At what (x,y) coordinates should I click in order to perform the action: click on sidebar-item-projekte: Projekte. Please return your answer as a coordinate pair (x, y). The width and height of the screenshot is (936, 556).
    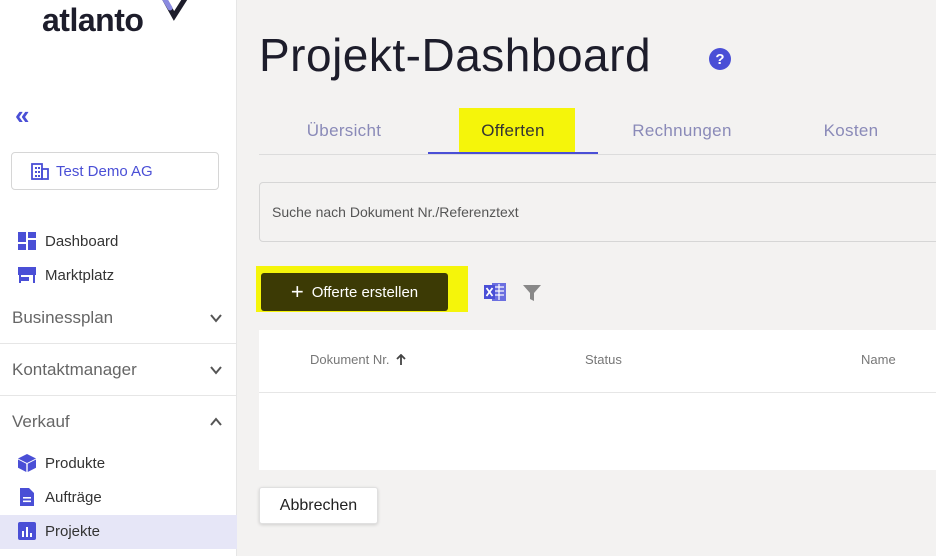
    Looking at the image, I should click on (58, 531).